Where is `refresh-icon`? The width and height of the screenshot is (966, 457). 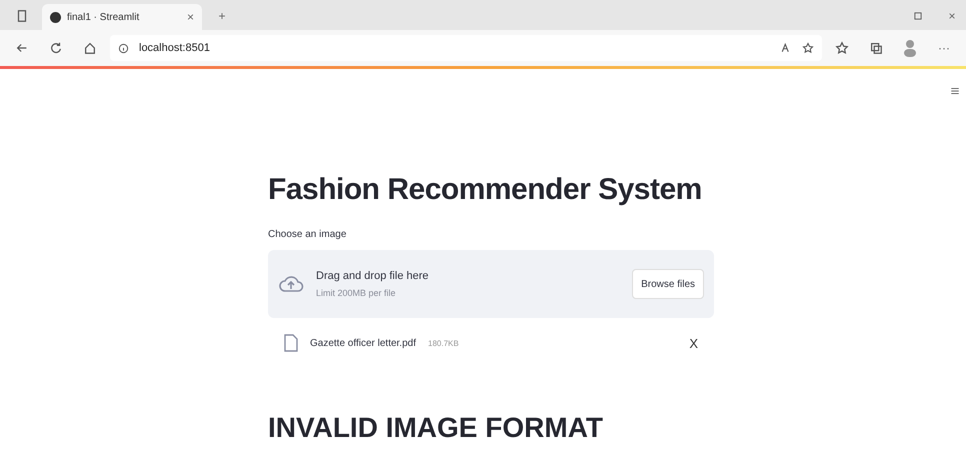 refresh-icon is located at coordinates (56, 48).